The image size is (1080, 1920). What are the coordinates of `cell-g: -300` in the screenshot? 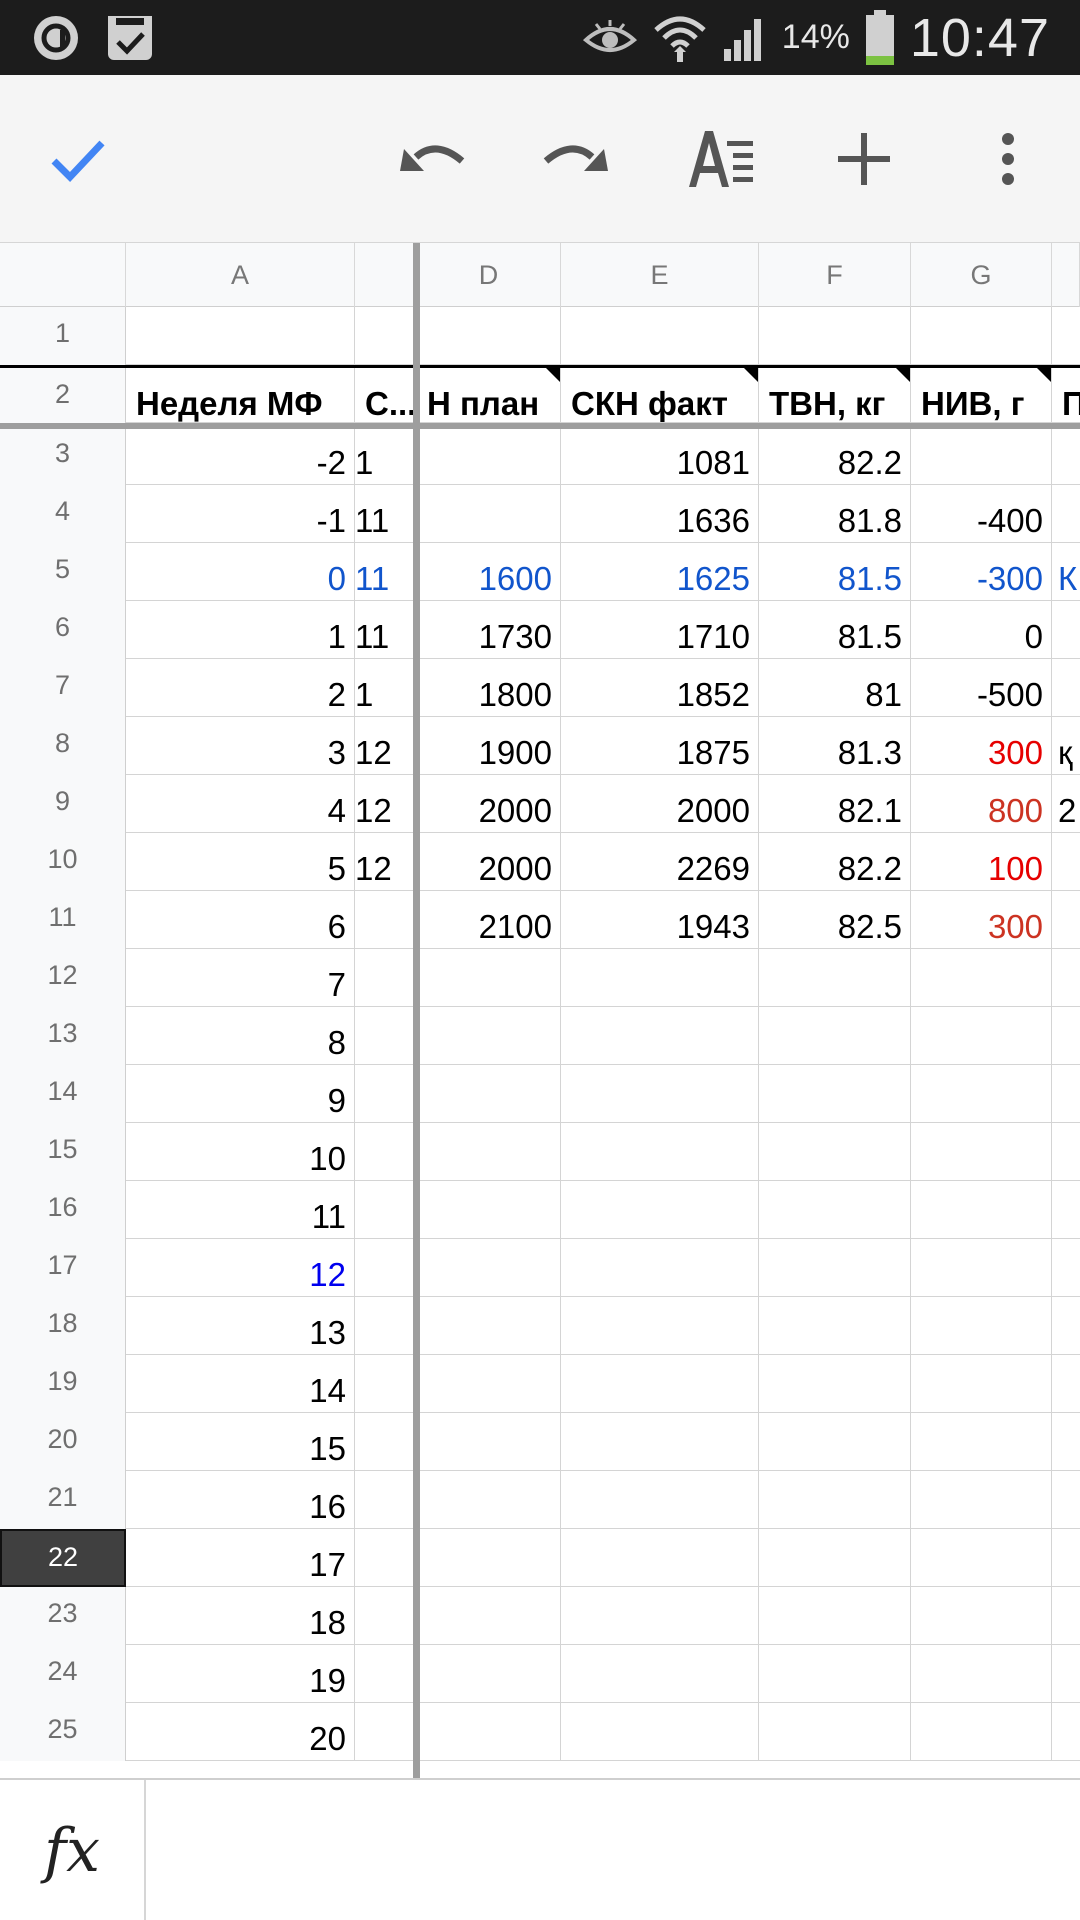 It's located at (981, 572).